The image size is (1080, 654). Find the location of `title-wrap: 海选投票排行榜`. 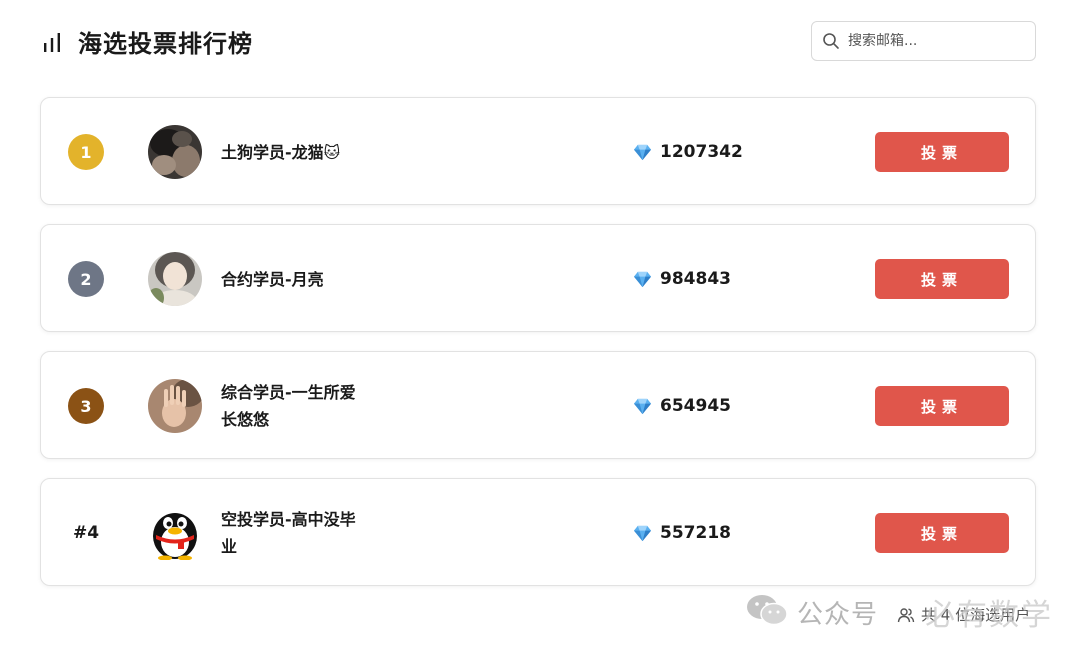

title-wrap: 海选投票排行榜 is located at coordinates (146, 41).